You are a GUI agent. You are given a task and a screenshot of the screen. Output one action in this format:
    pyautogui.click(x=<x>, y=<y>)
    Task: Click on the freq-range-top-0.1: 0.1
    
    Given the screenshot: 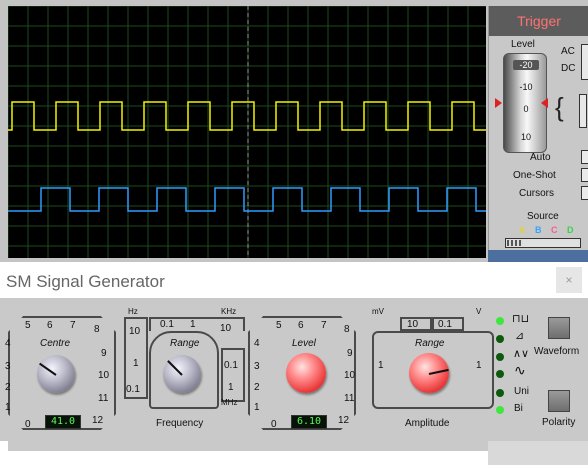 What is the action you would take?
    pyautogui.click(x=167, y=324)
    